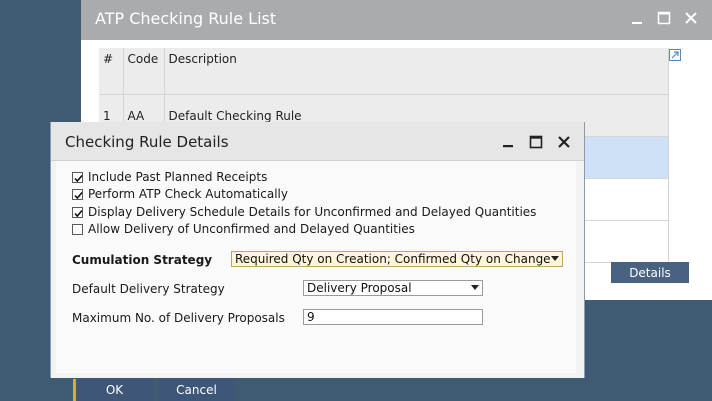 The width and height of the screenshot is (712, 401). What do you see at coordinates (196, 390) in the screenshot?
I see `cancel-button: Cancel` at bounding box center [196, 390].